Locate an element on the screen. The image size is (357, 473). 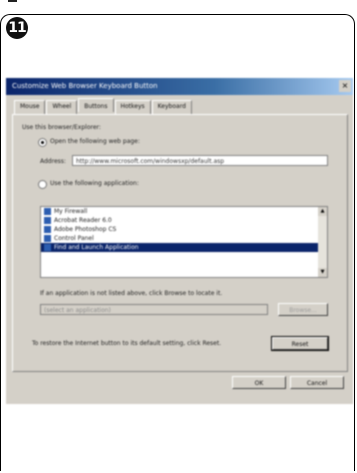
dialog-titlebar: Customize Web Browser Keyboard Button × is located at coordinates (179, 86).